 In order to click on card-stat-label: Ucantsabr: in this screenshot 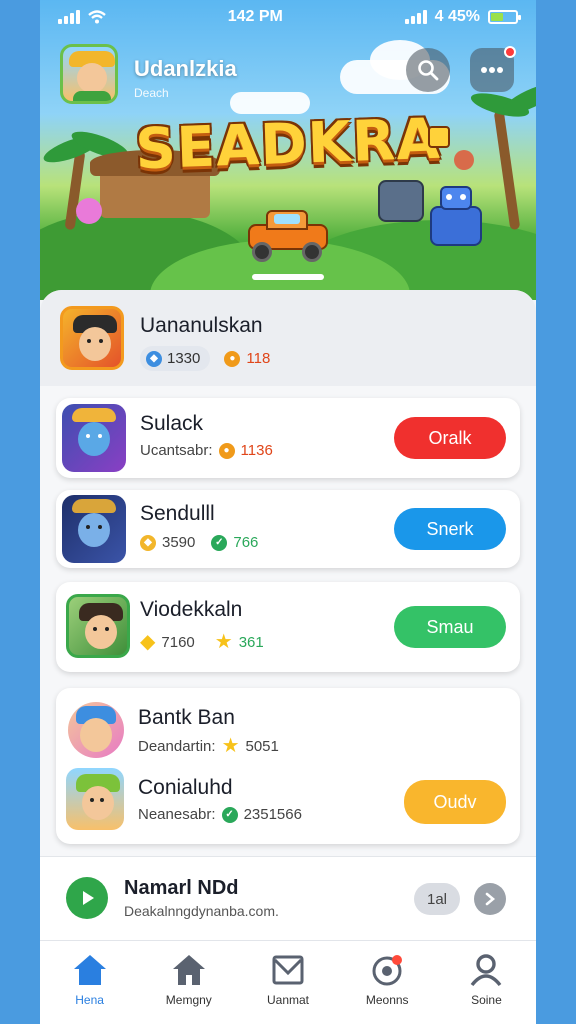, I will do `click(176, 450)`.